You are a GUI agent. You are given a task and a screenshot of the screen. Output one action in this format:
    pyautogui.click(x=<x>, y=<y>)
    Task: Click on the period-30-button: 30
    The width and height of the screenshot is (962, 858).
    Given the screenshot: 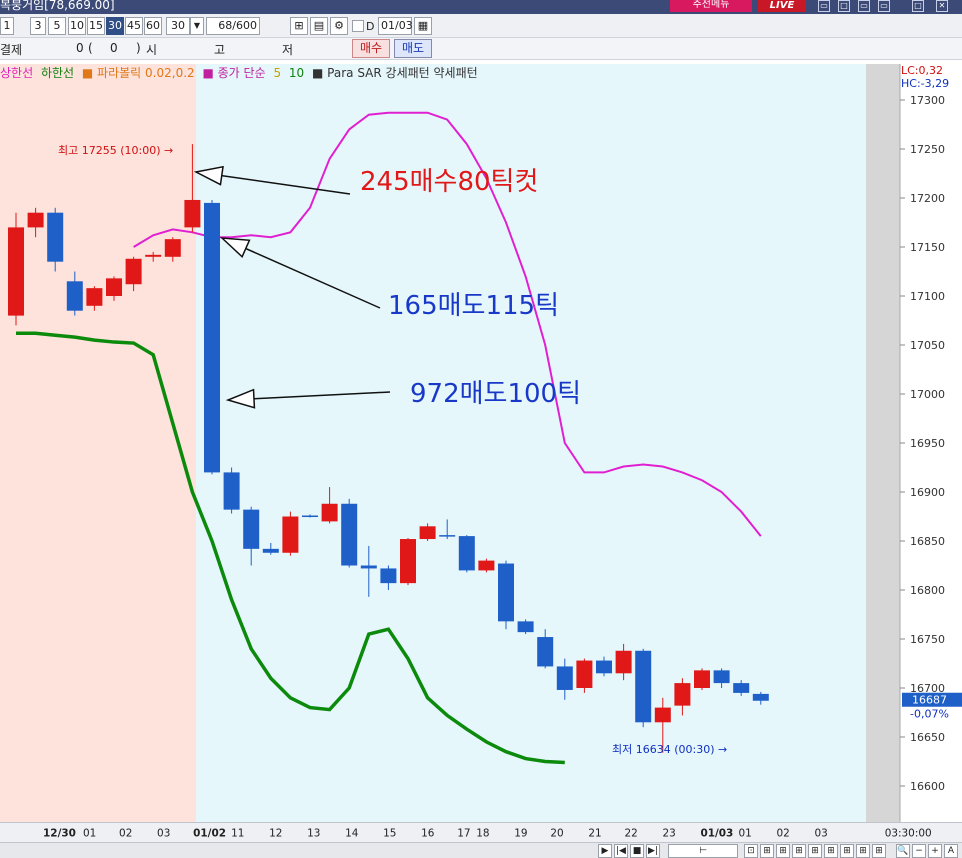 What is the action you would take?
    pyautogui.click(x=115, y=26)
    